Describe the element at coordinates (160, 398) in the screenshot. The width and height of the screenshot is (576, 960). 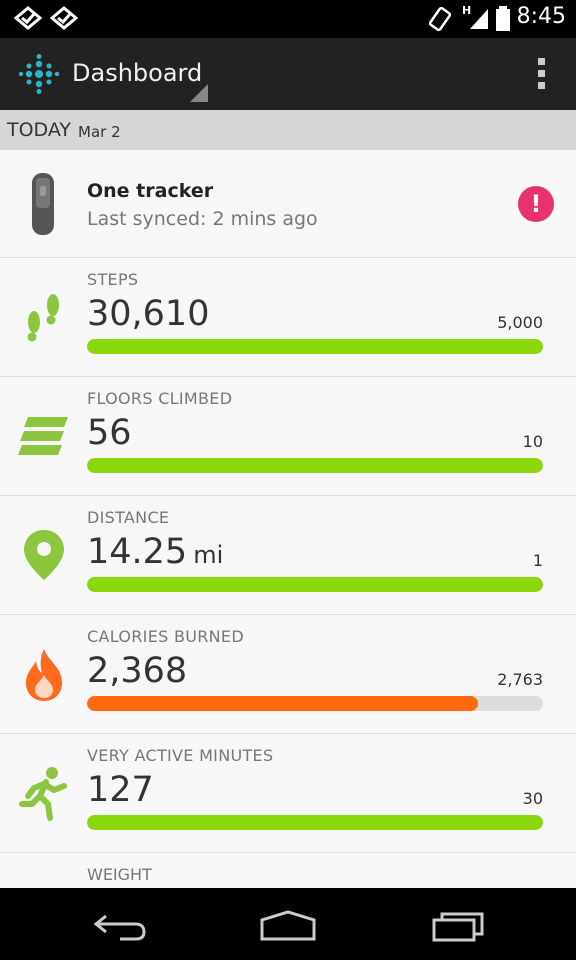
I see `stat-label: FLOORS CLIMBED` at that location.